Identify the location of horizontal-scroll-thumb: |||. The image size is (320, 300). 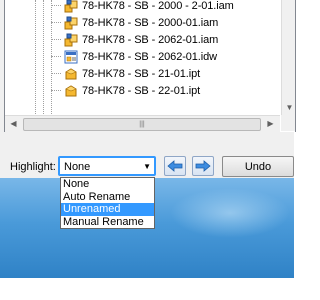
(142, 124).